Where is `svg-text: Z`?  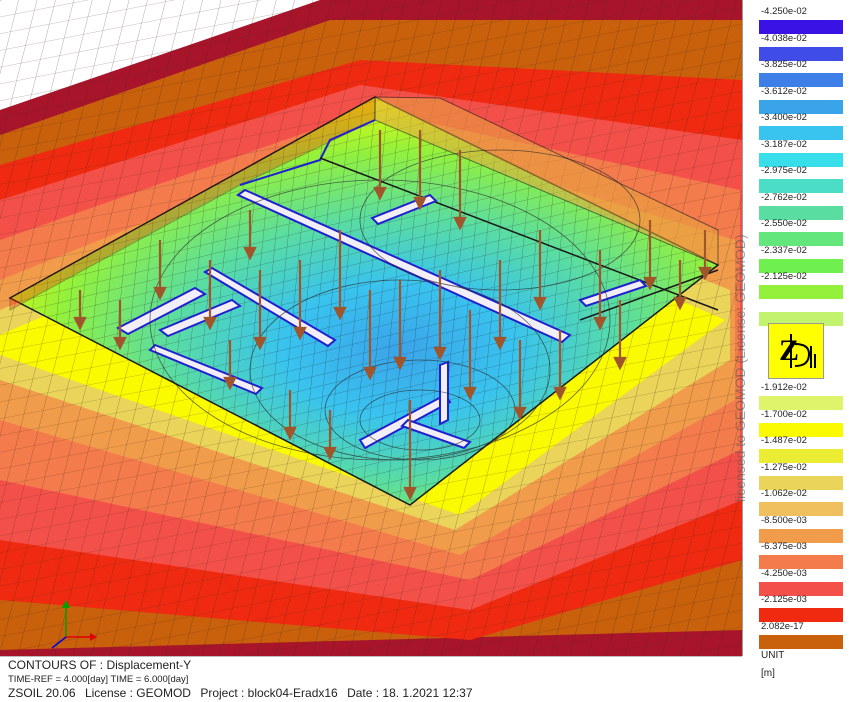
svg-text: Z is located at coordinates (789, 350).